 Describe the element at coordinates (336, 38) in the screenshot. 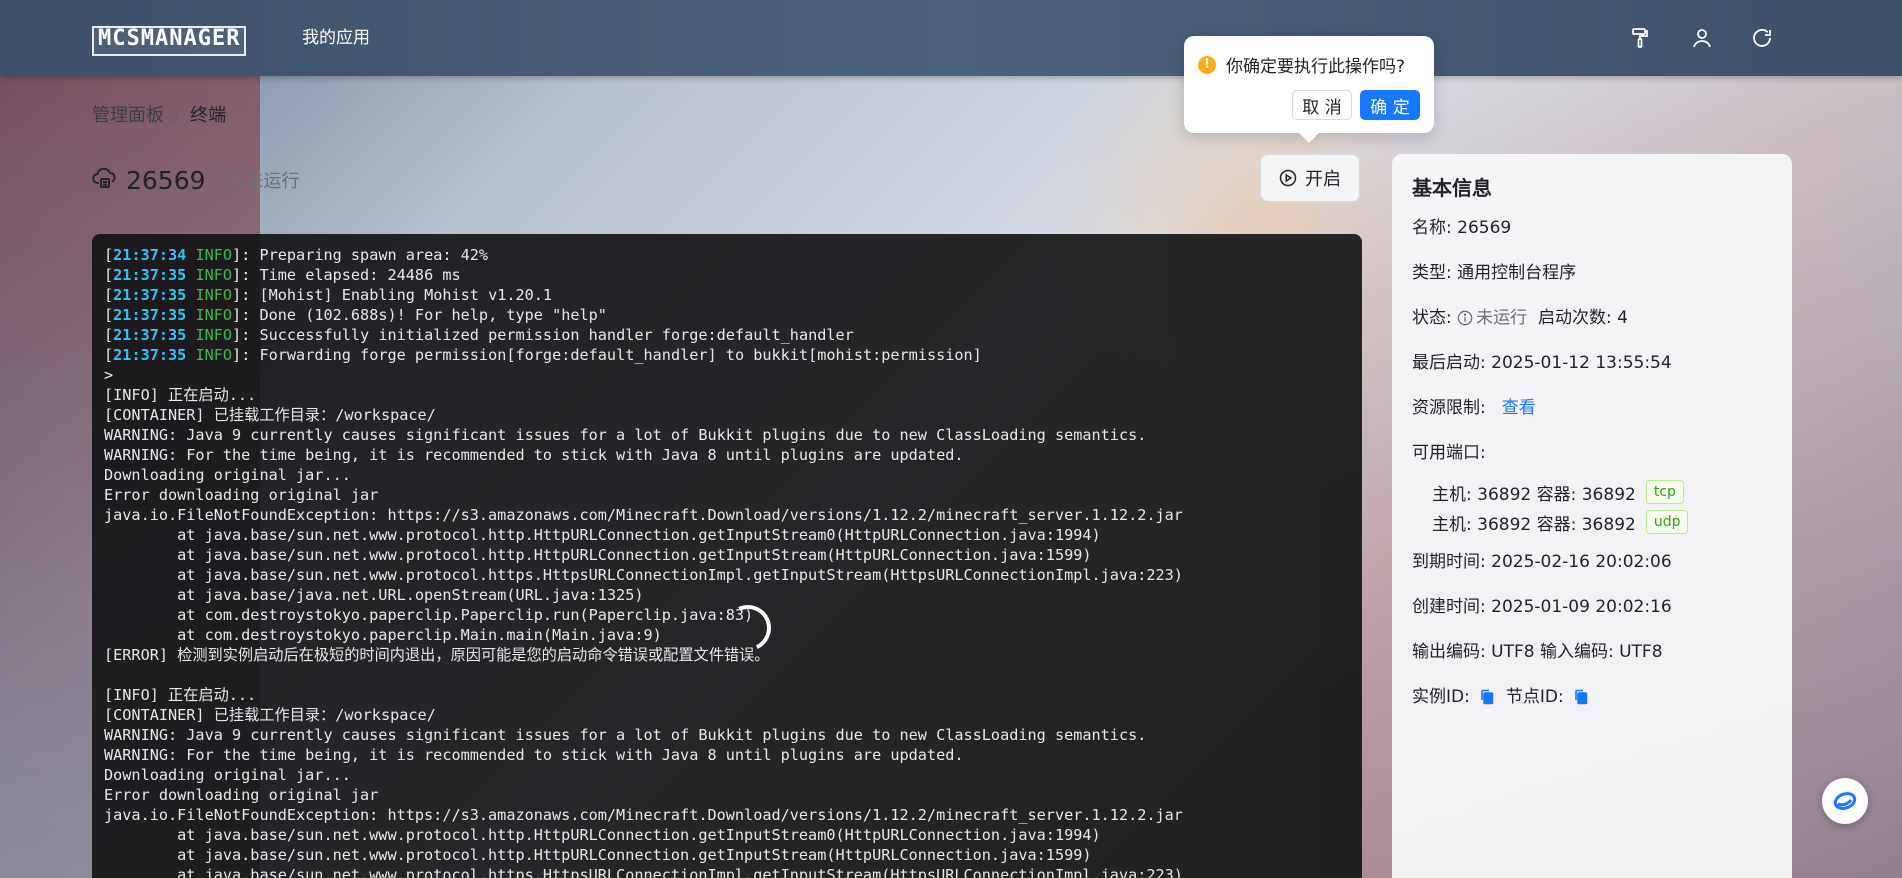

I see `nav-my-apps: 我的应用` at that location.